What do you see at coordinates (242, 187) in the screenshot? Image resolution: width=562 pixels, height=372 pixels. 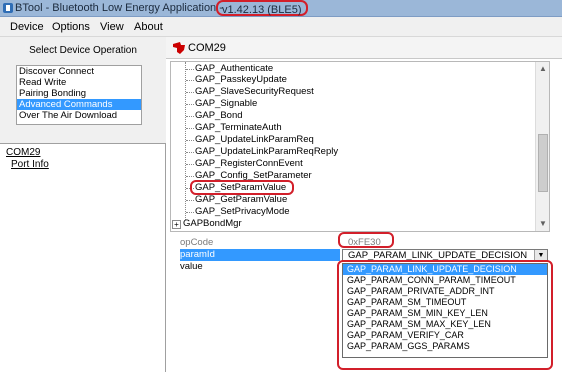 I see `highlight-setparamvalue` at bounding box center [242, 187].